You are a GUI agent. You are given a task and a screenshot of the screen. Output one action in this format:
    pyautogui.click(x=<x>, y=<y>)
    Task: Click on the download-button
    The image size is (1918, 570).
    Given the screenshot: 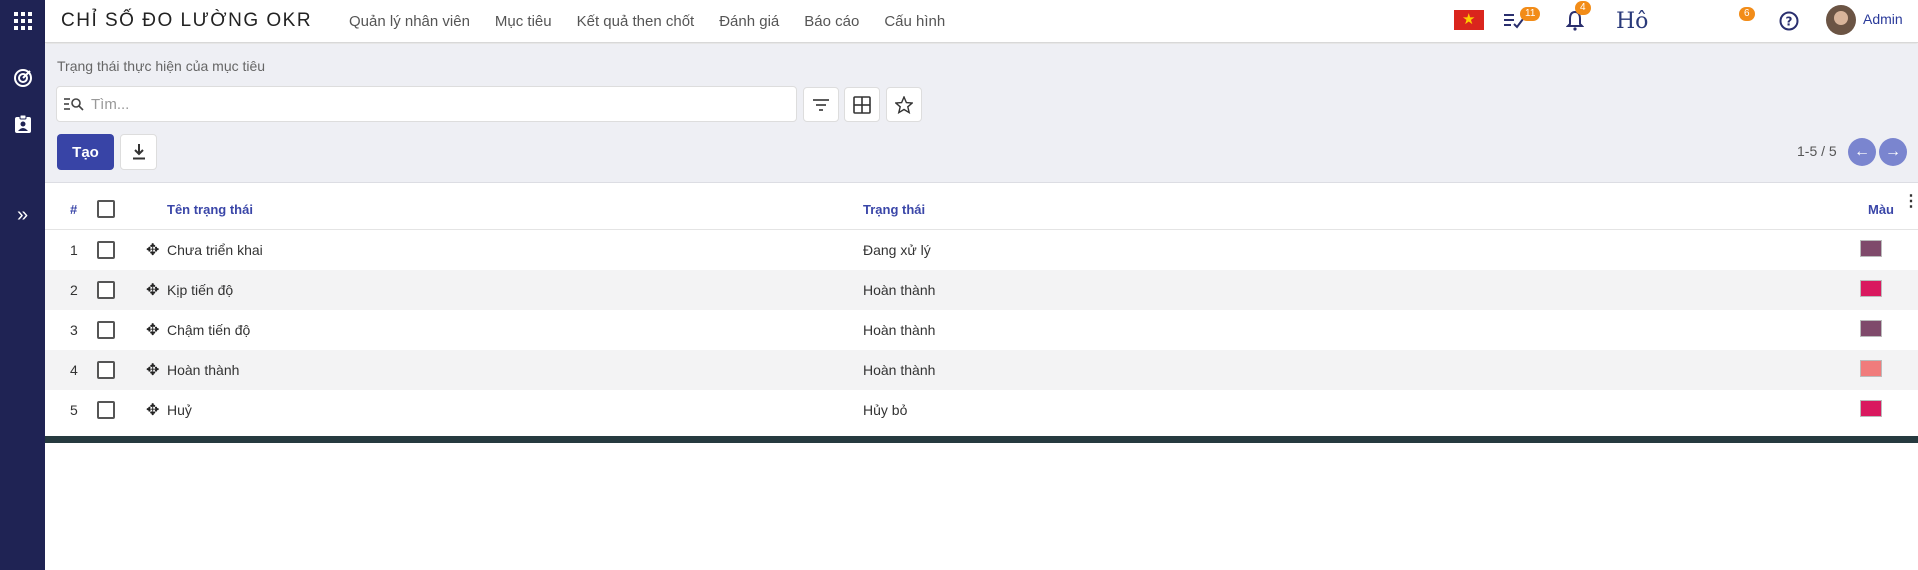 What is the action you would take?
    pyautogui.click(x=138, y=152)
    